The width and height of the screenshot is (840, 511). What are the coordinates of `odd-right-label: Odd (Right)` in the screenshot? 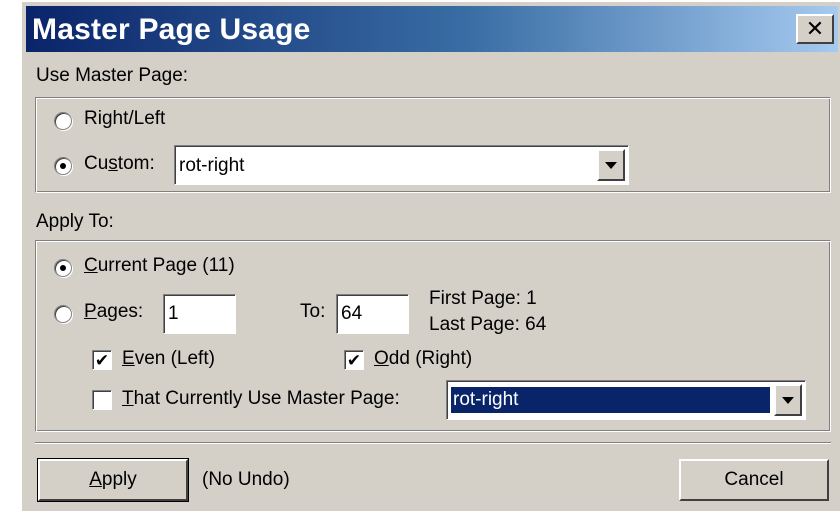 It's located at (423, 359).